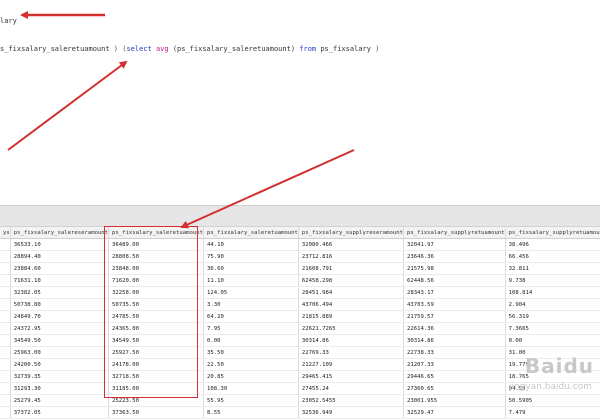  What do you see at coordinates (251, 364) in the screenshot?
I see `table-cell: 22.50` at bounding box center [251, 364].